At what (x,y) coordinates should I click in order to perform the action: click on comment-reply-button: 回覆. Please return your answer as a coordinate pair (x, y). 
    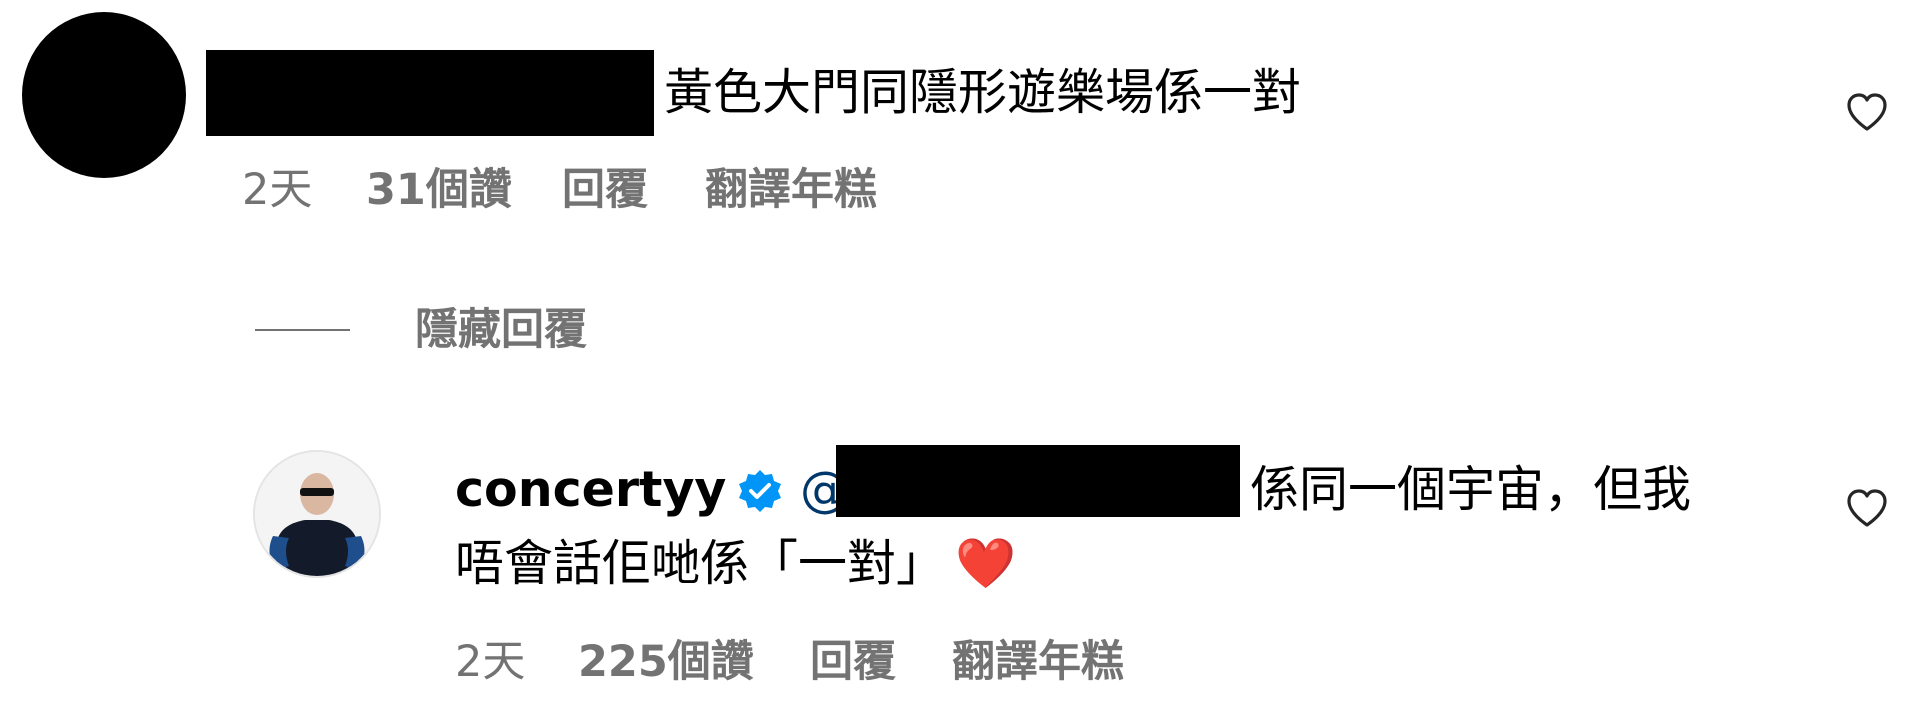
    Looking at the image, I should click on (605, 190).